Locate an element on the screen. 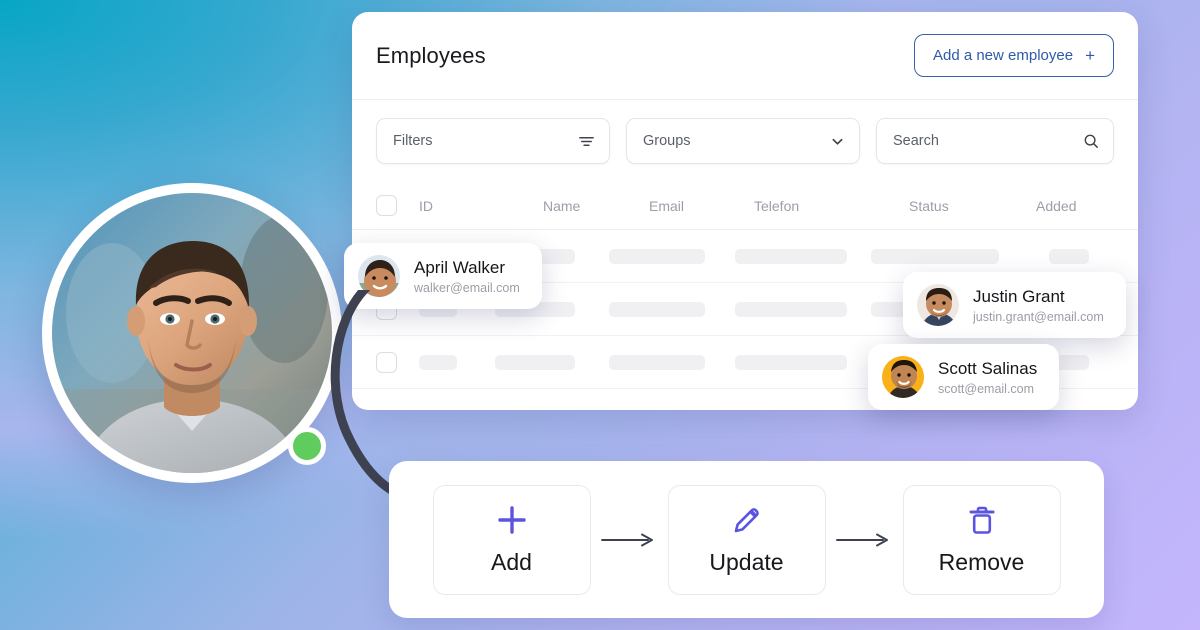 This screenshot has width=1200, height=630. table-toolbar: Filters Groups Search is located at coordinates (745, 141).